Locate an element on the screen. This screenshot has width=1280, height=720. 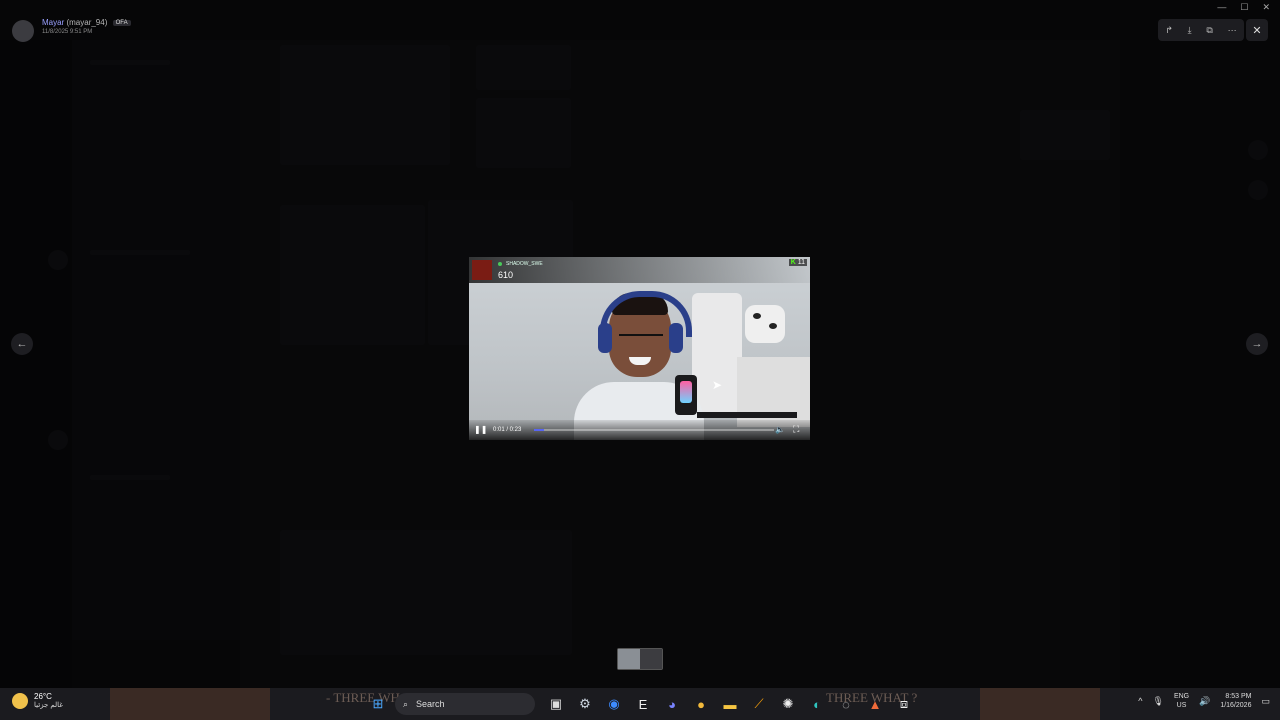
pause-button: ❚❚ is located at coordinates (480, 429).